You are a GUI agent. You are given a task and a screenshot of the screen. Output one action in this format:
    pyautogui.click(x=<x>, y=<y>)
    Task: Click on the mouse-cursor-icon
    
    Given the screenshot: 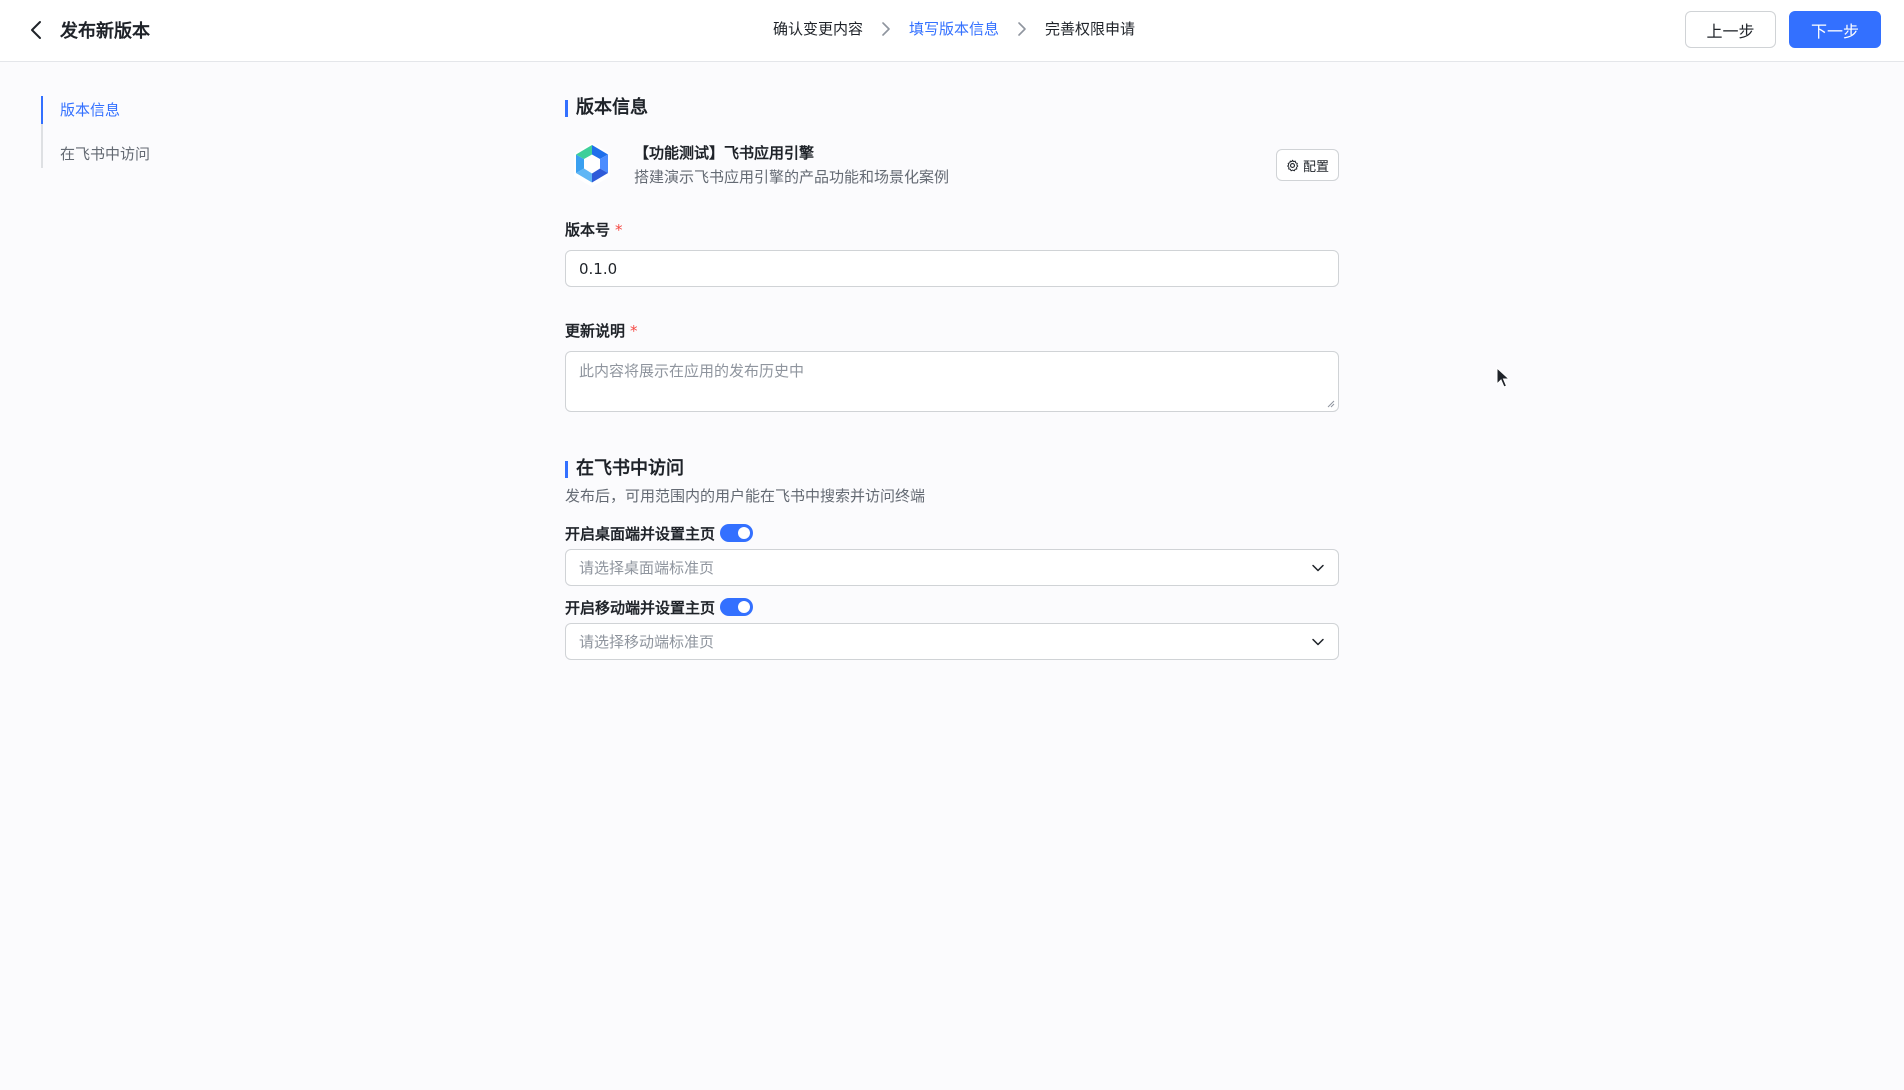 What is the action you would take?
    pyautogui.click(x=1503, y=377)
    